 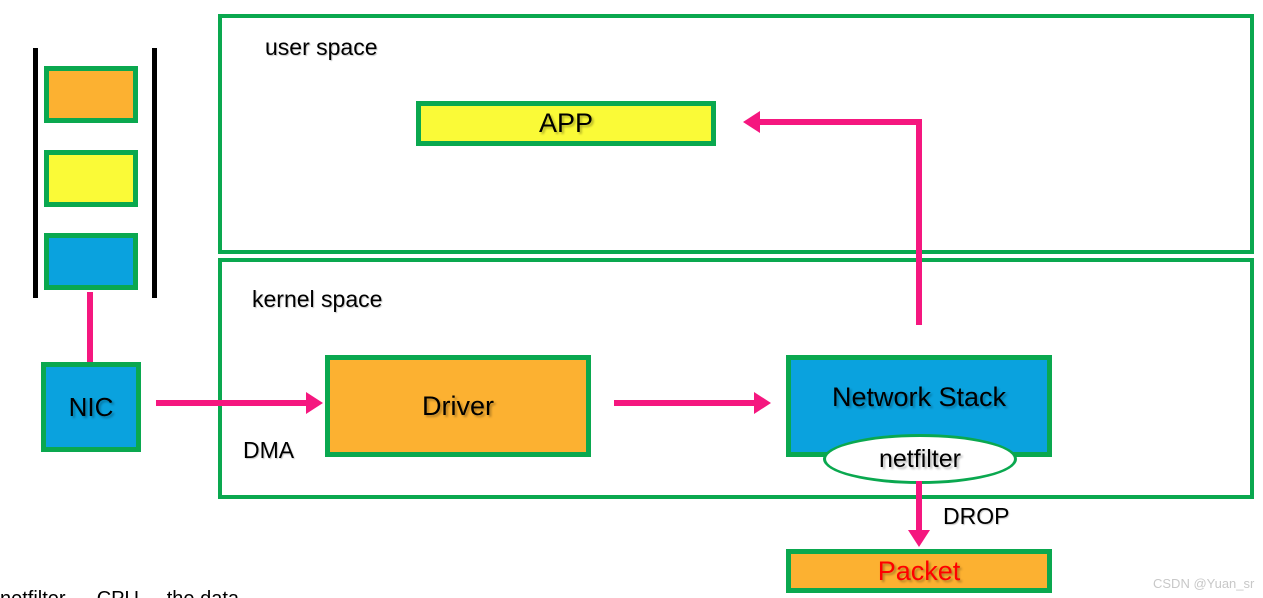 I want to click on node-nic: NIC, so click(x=91, y=407).